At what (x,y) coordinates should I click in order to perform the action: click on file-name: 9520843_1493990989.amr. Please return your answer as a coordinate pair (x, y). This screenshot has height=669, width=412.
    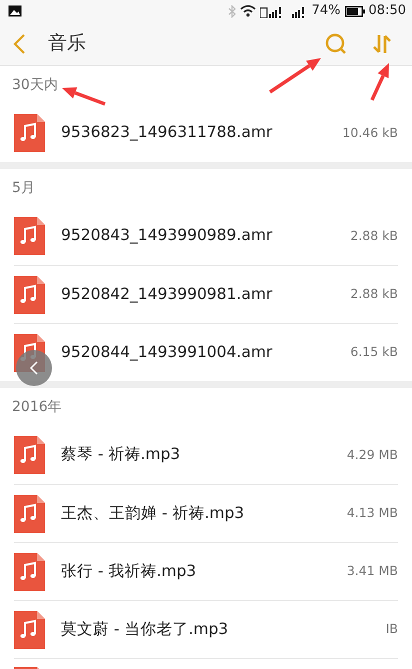
    Looking at the image, I should click on (167, 235).